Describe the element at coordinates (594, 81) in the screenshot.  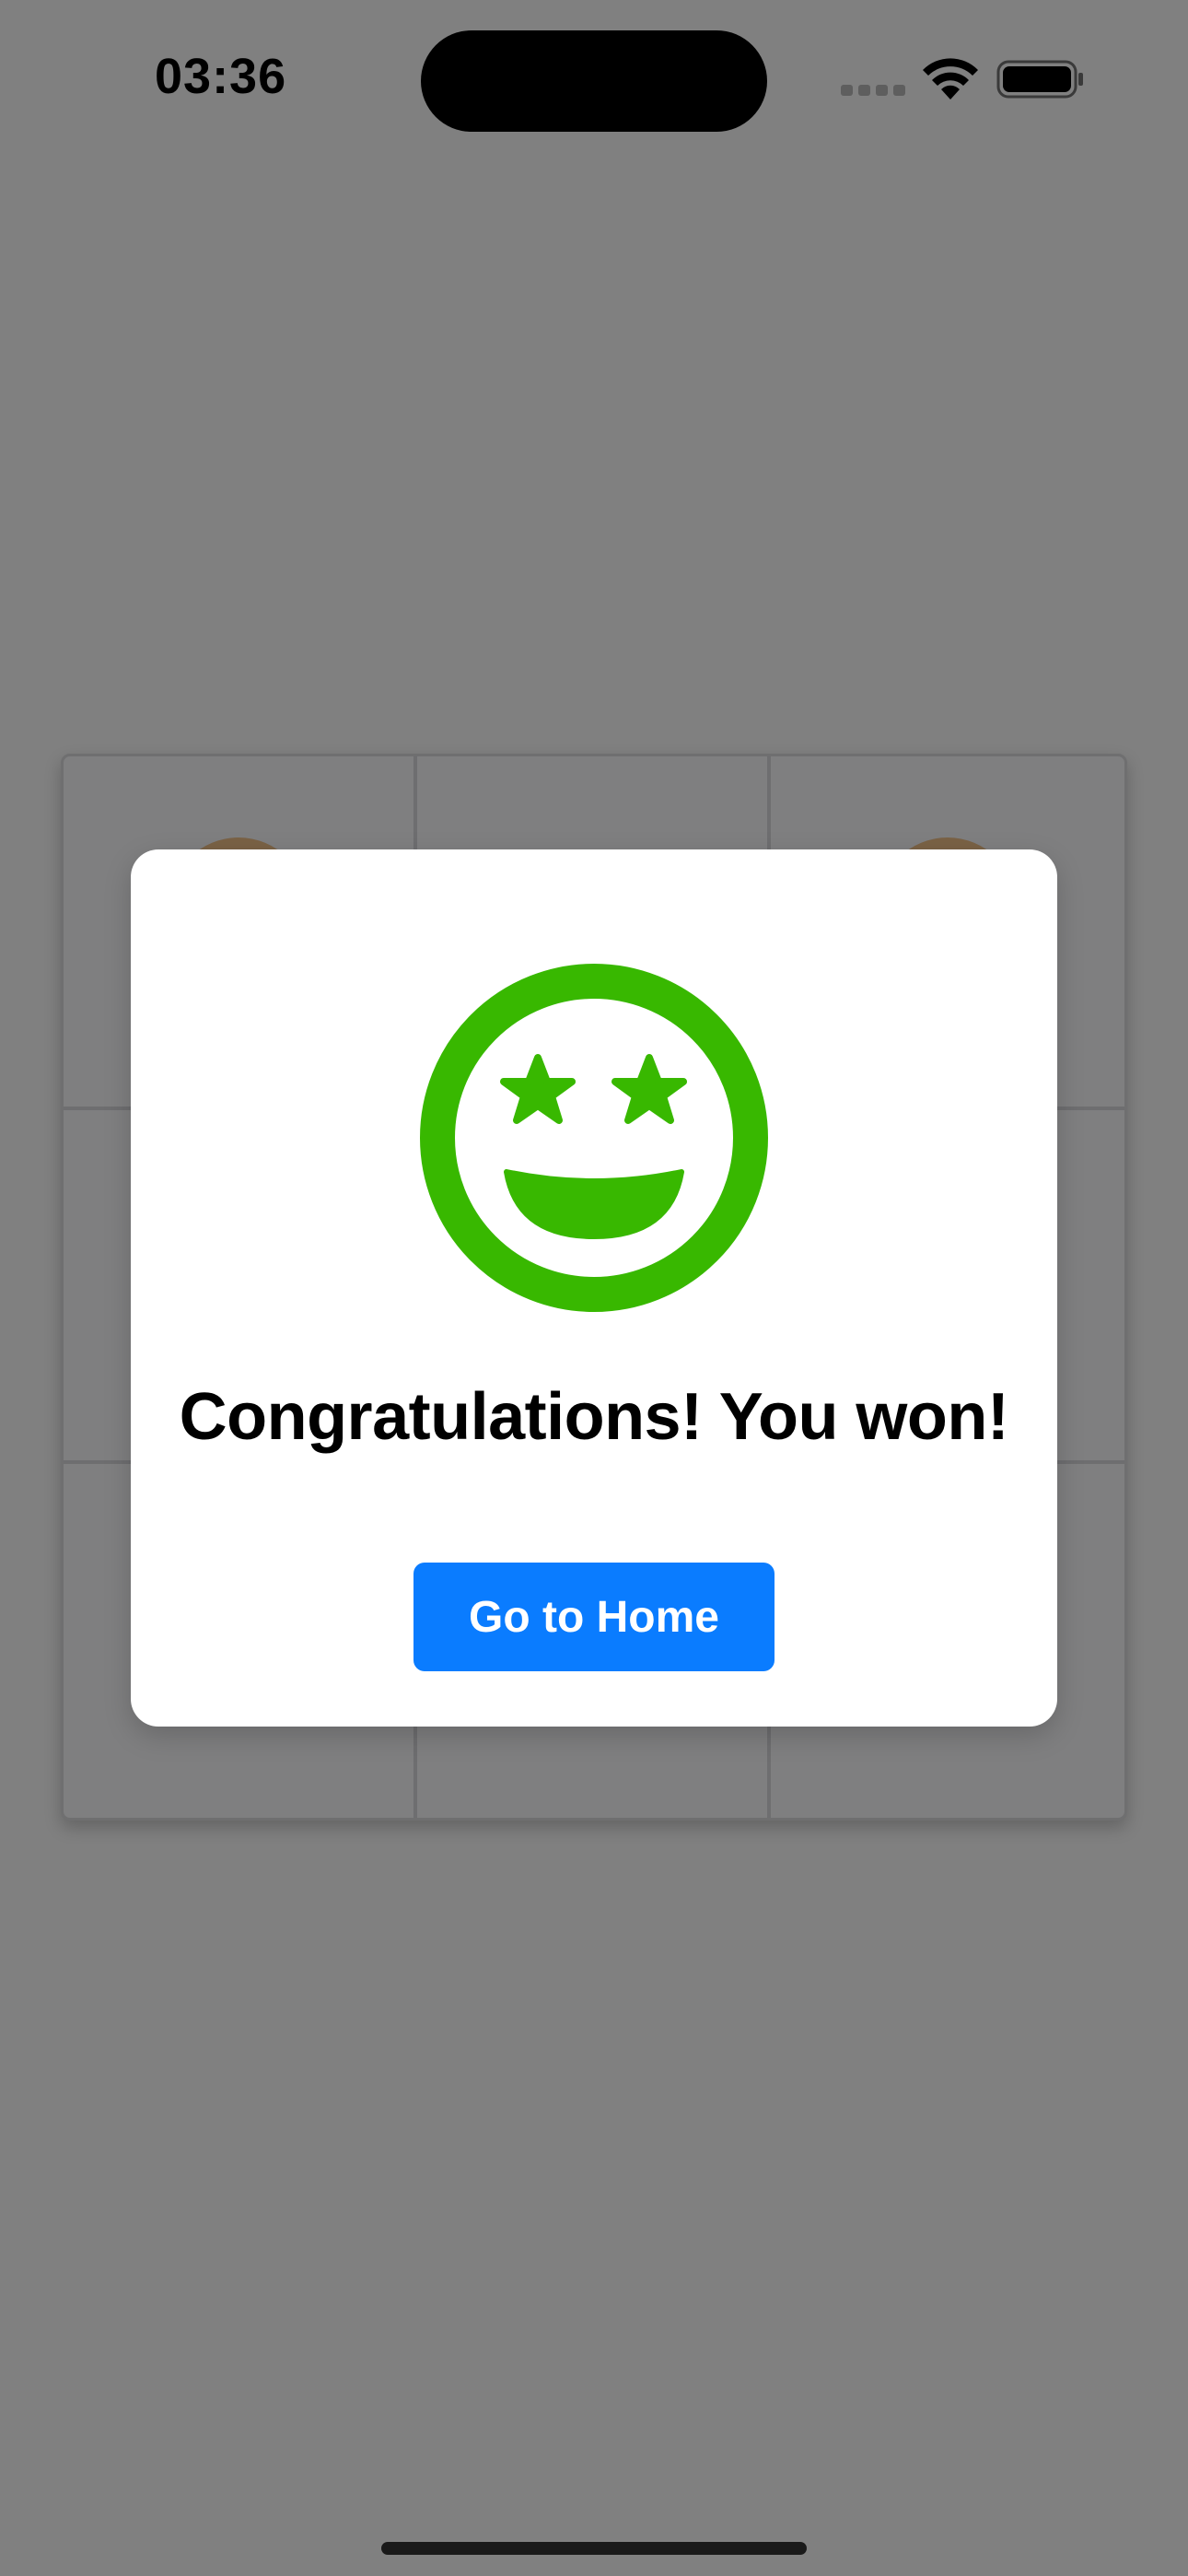
I see `dynamic-island` at that location.